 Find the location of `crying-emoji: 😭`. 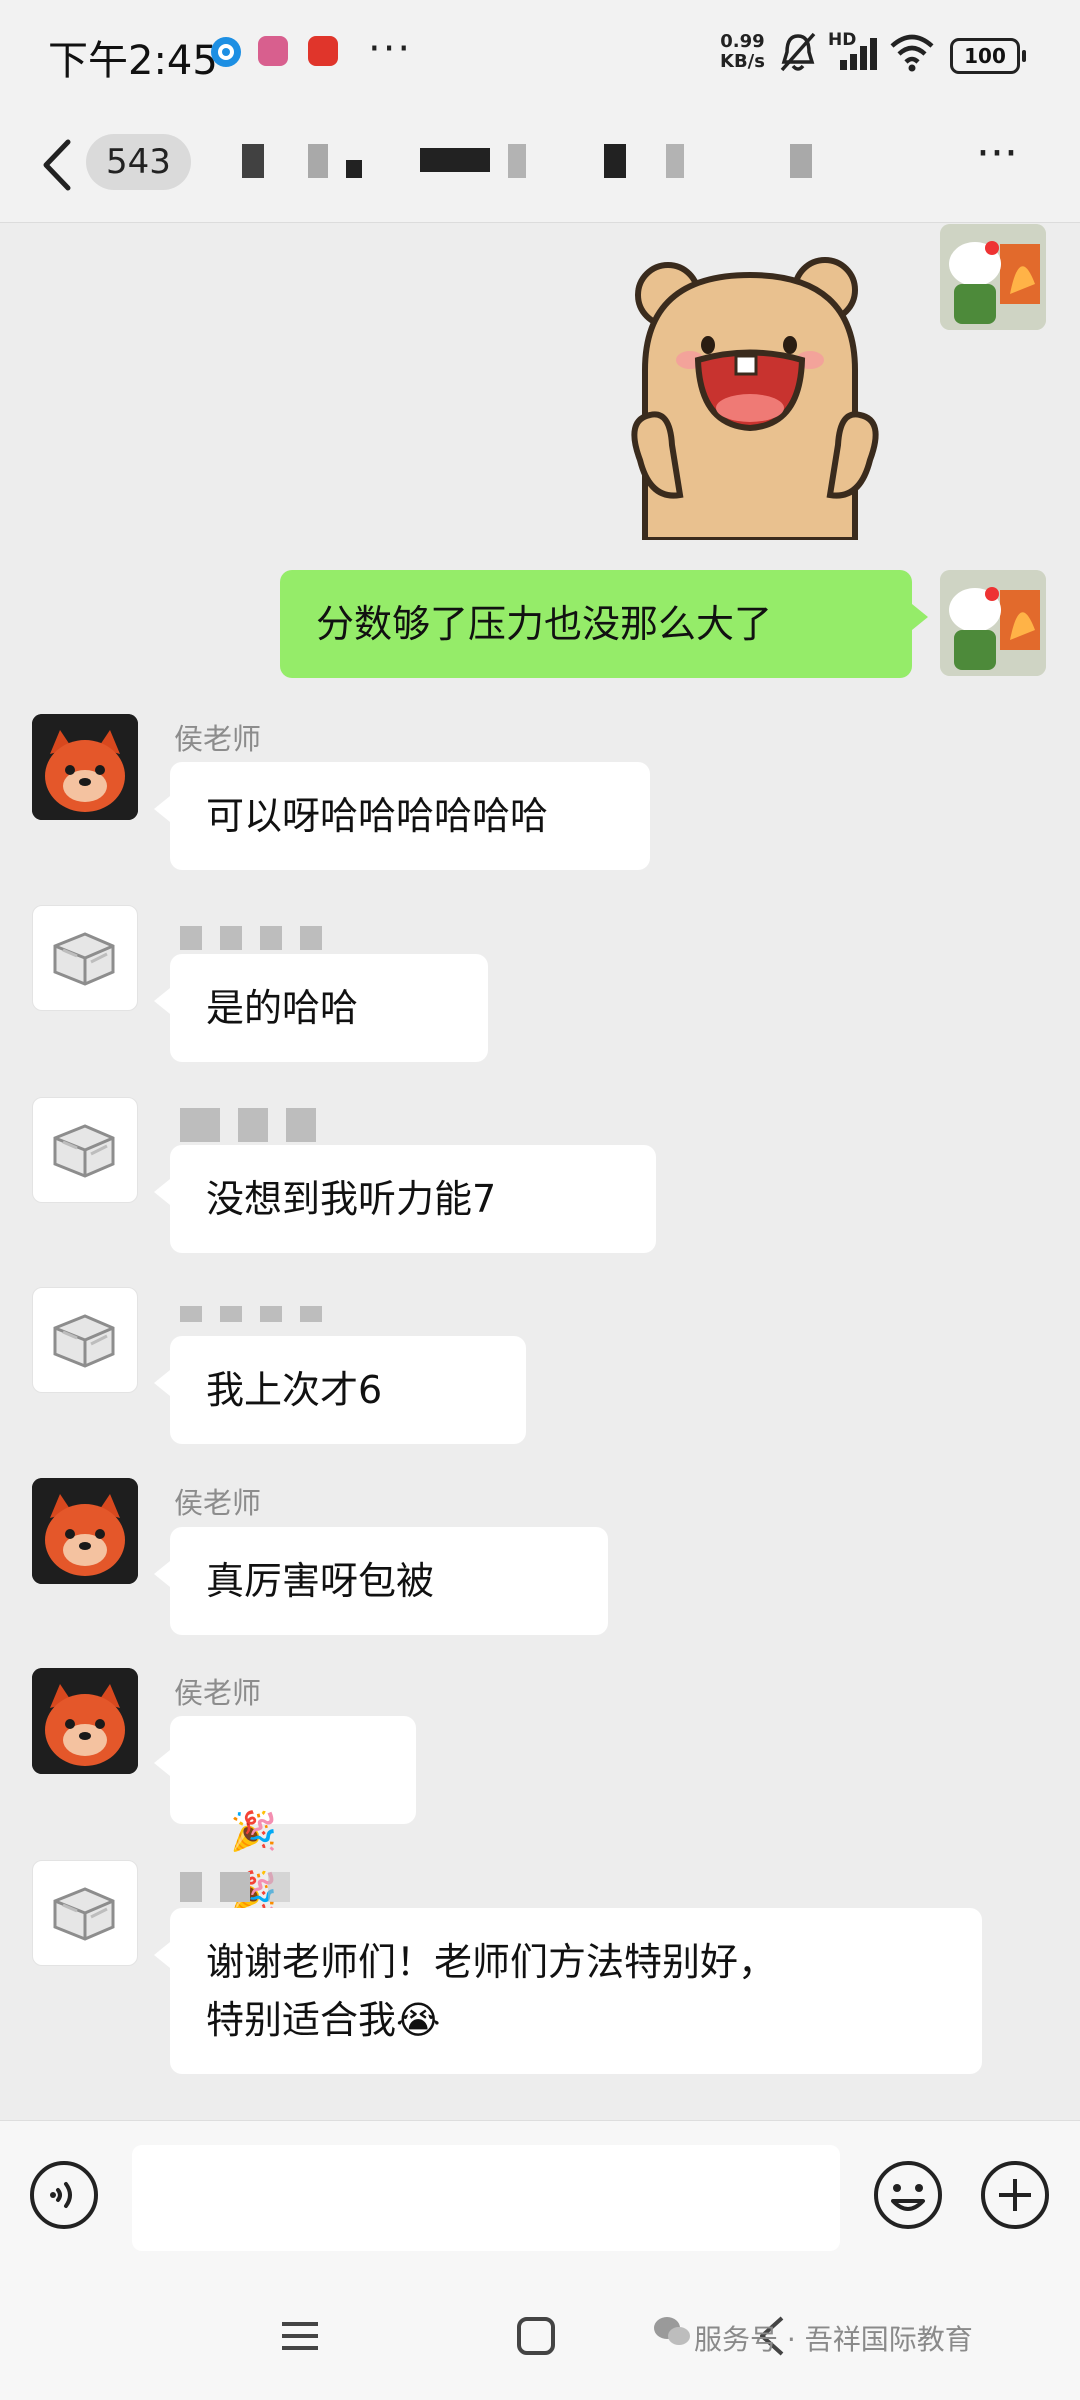

crying-emoji: 😭 is located at coordinates (418, 2020).